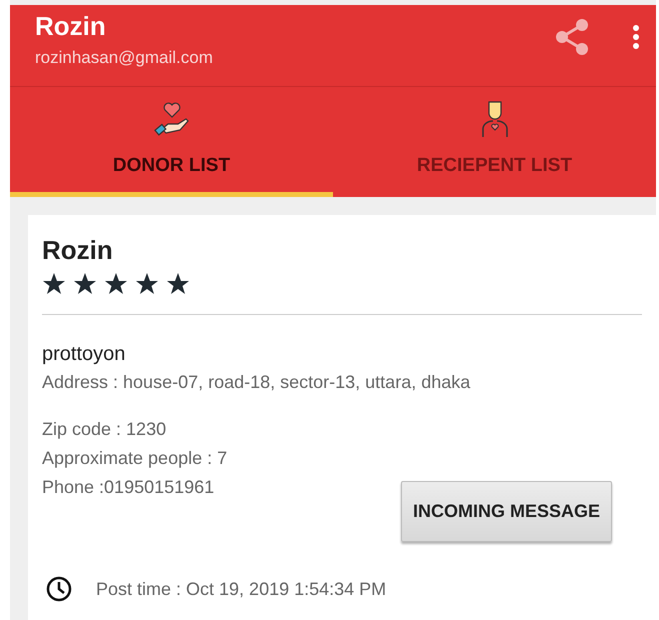  I want to click on clock-icon, so click(59, 589).